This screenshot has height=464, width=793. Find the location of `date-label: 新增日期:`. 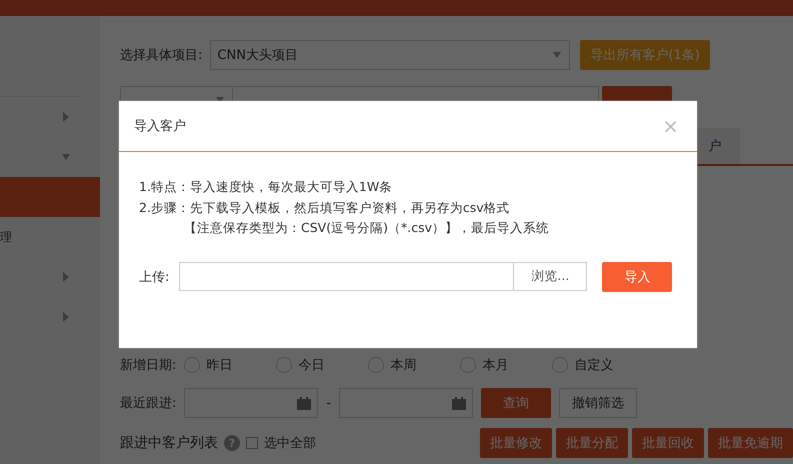

date-label: 新增日期: is located at coordinates (148, 365).